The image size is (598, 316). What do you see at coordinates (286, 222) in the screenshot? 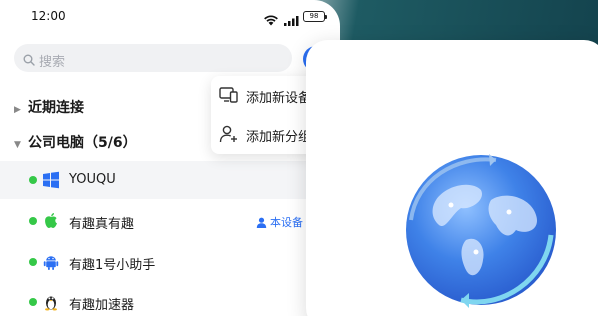
I see `this-device-label: 本设备` at bounding box center [286, 222].